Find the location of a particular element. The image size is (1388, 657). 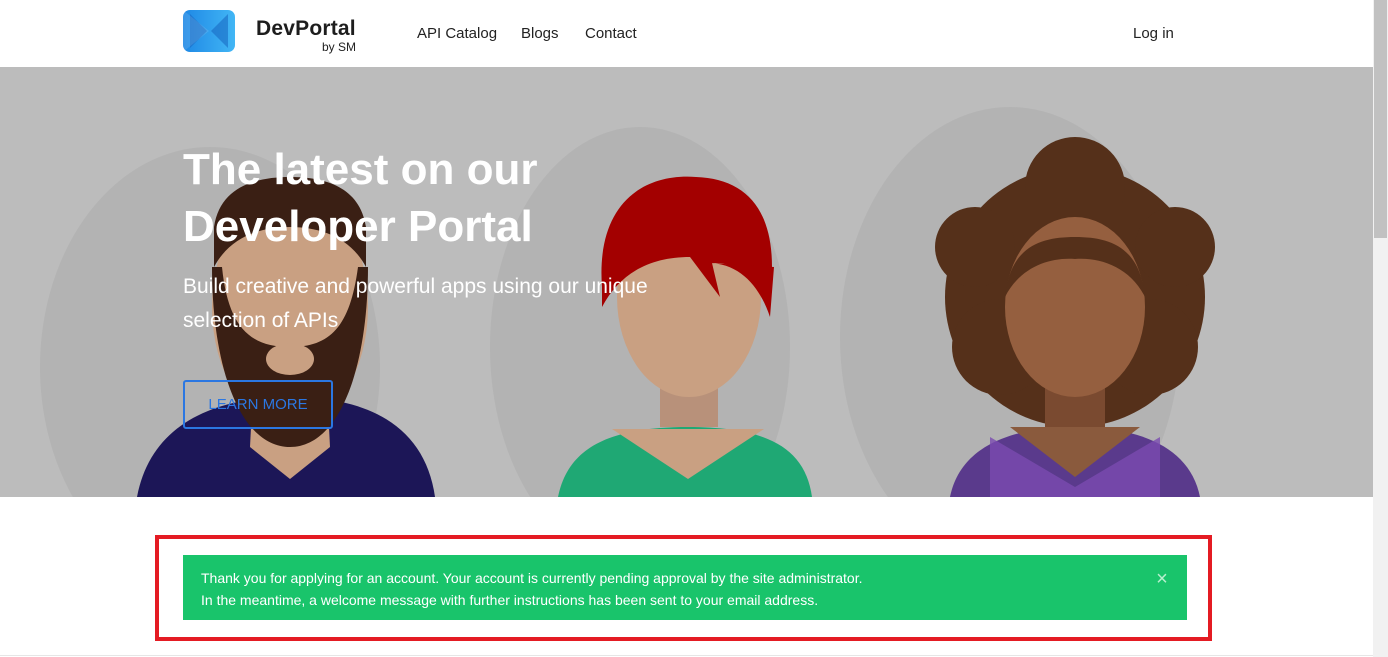

nav-blogs: Blogs is located at coordinates (540, 34).